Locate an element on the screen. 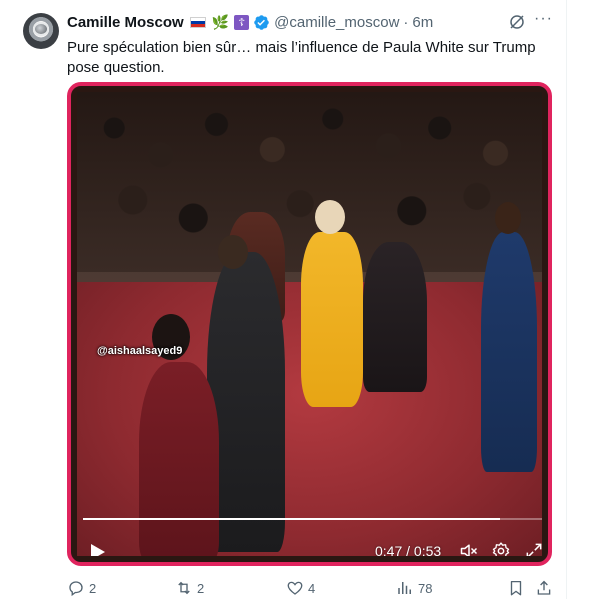 The width and height of the screenshot is (597, 599). bookmark-icon is located at coordinates (516, 588).